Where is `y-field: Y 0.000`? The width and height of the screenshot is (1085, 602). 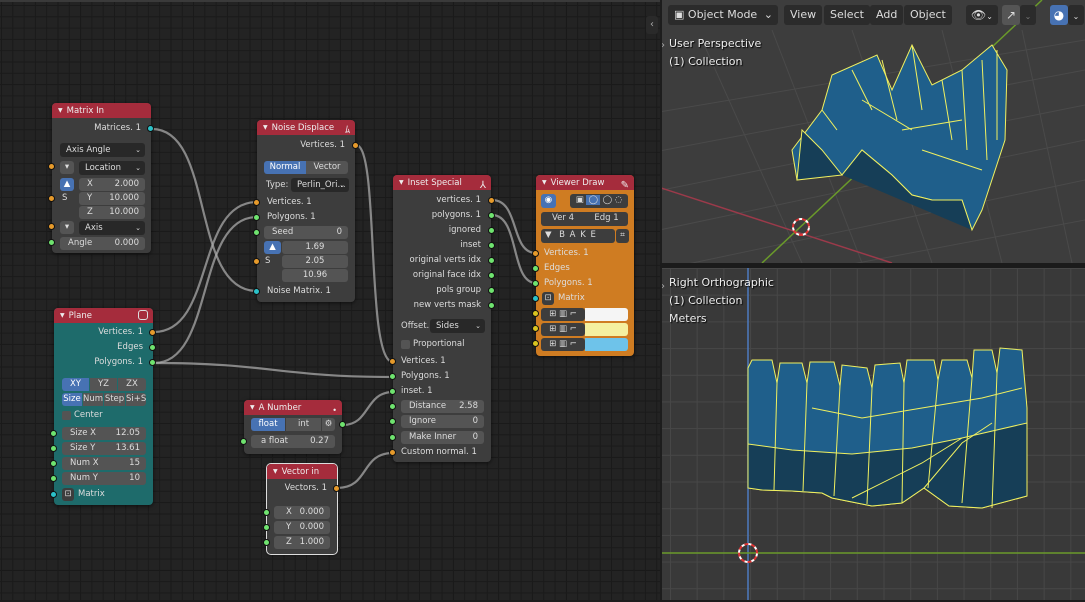
y-field: Y 0.000 is located at coordinates (302, 527).